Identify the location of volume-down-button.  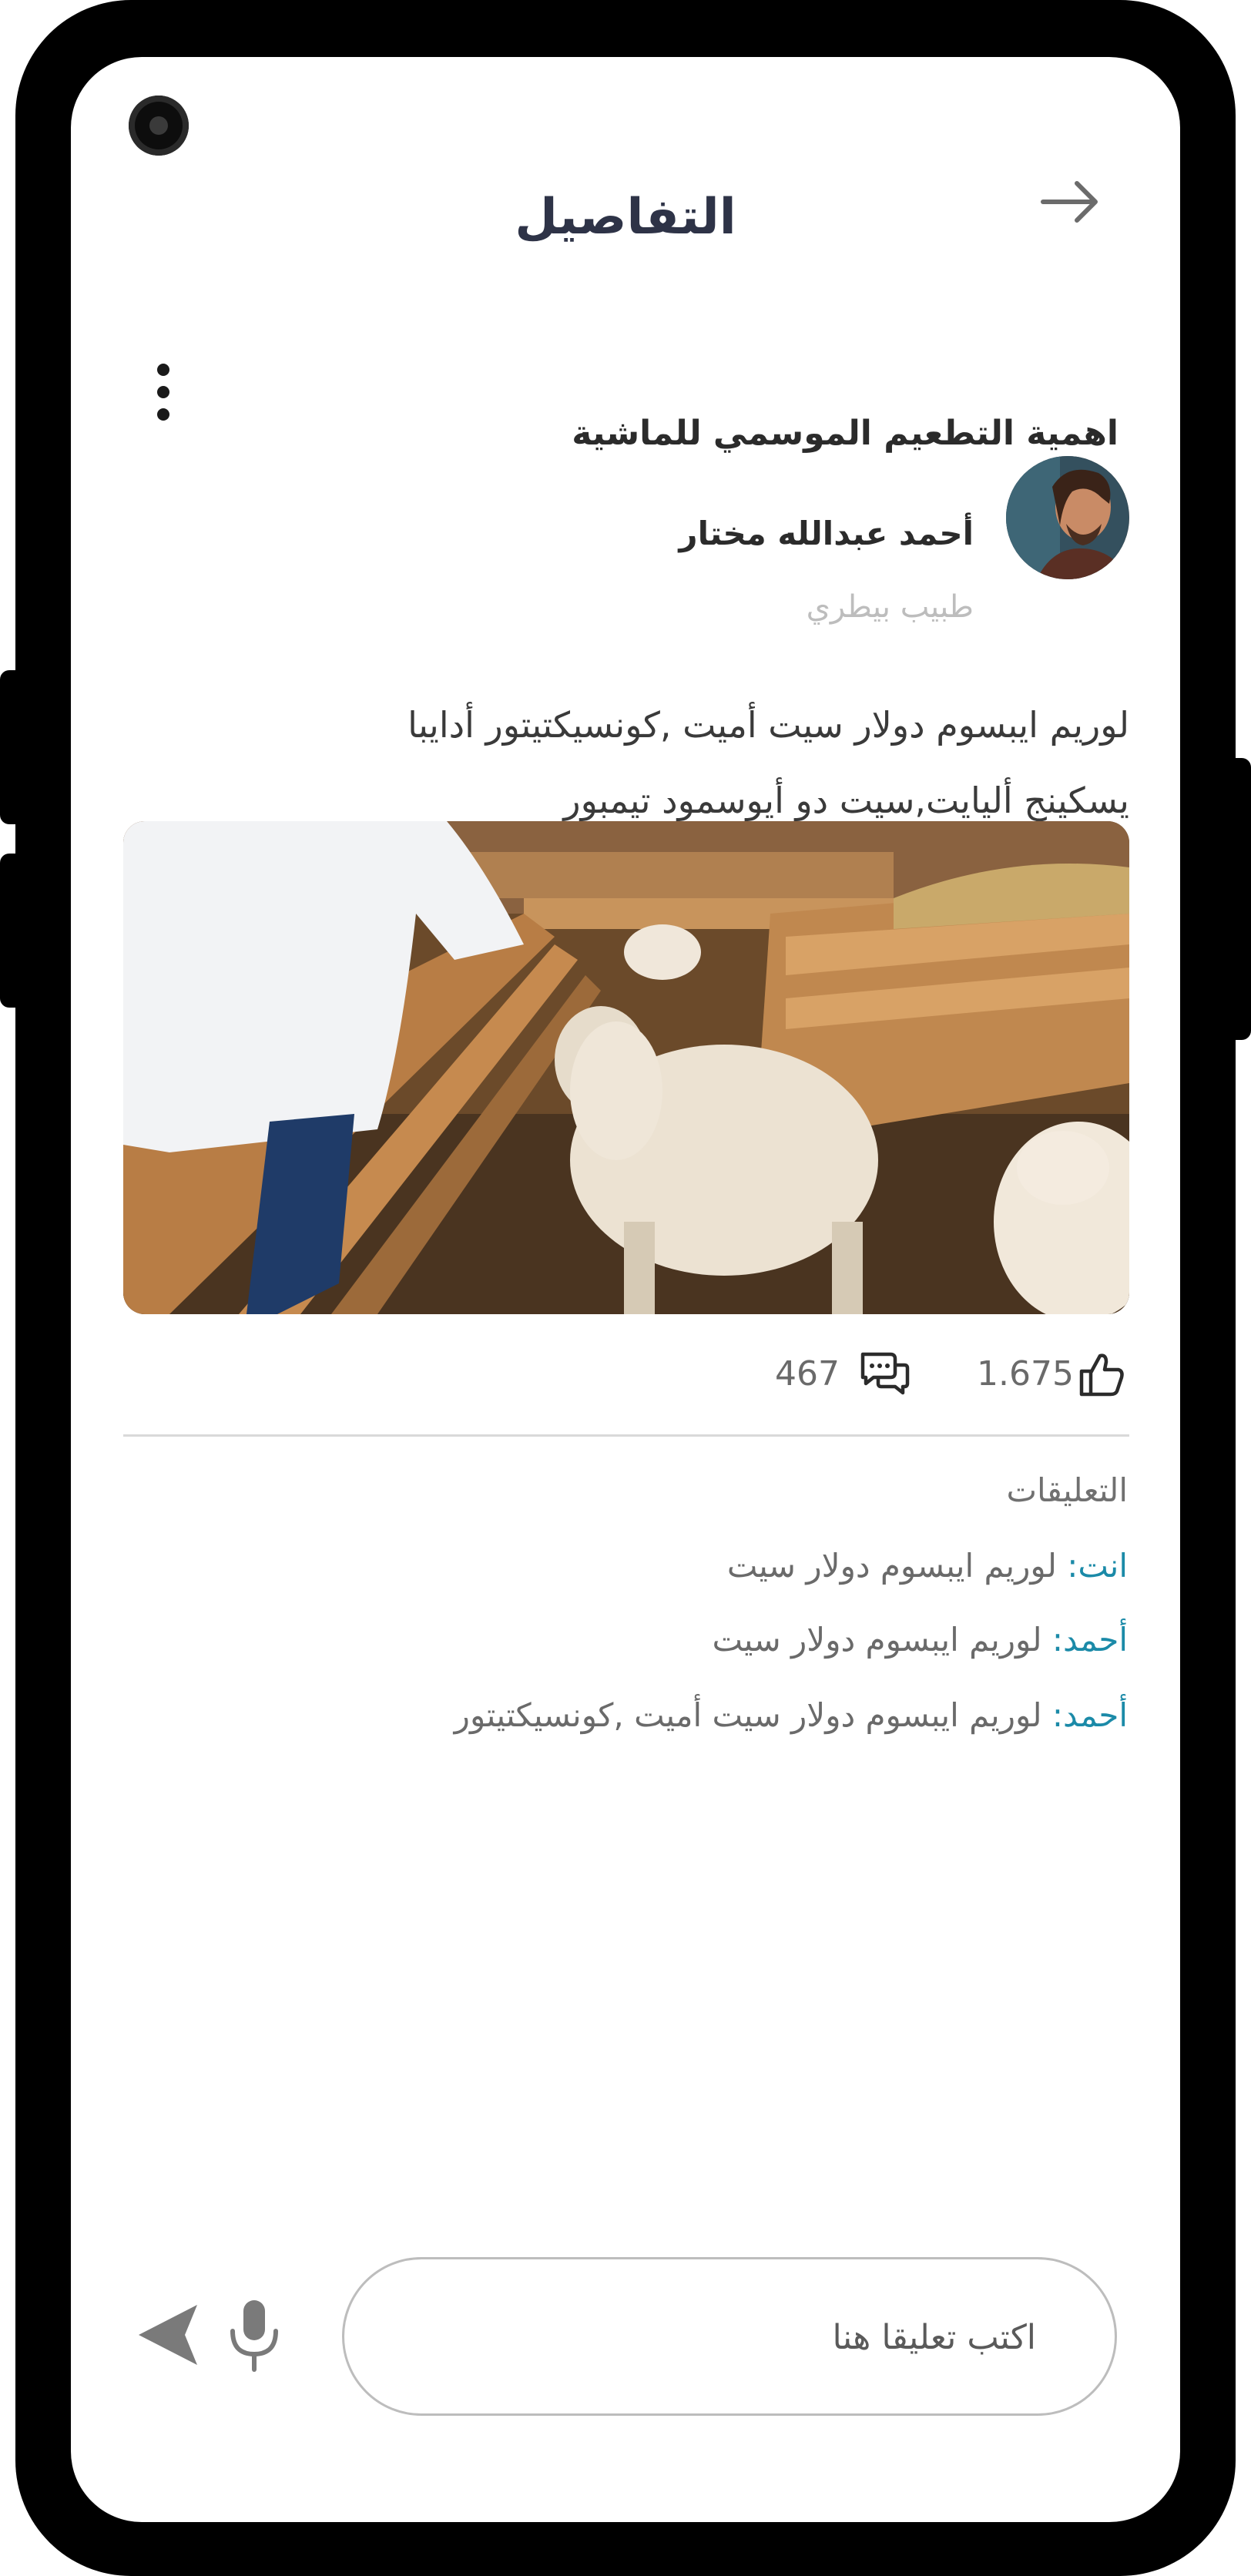
(13, 931).